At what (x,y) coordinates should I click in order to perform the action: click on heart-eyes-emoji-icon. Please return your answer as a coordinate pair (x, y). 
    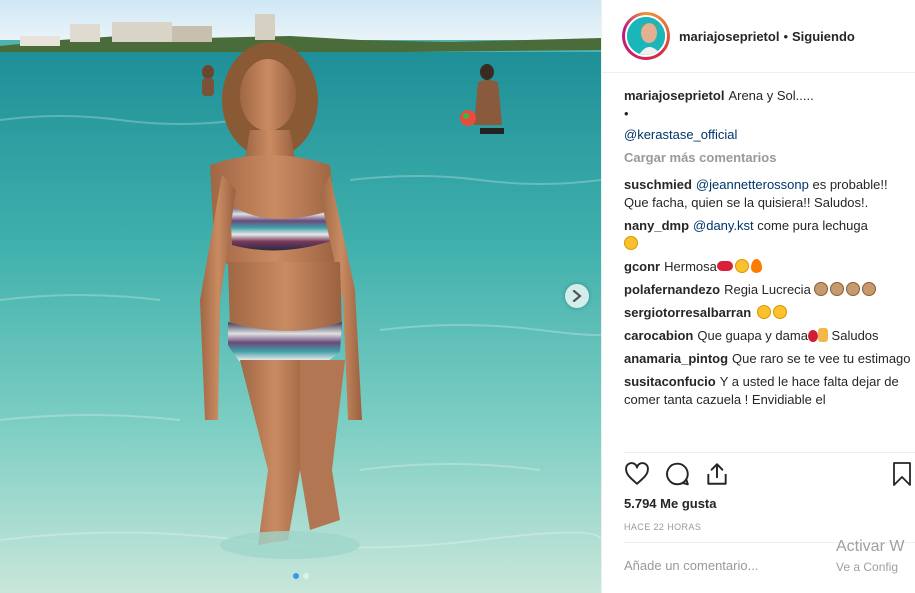
    Looking at the image, I should click on (741, 266).